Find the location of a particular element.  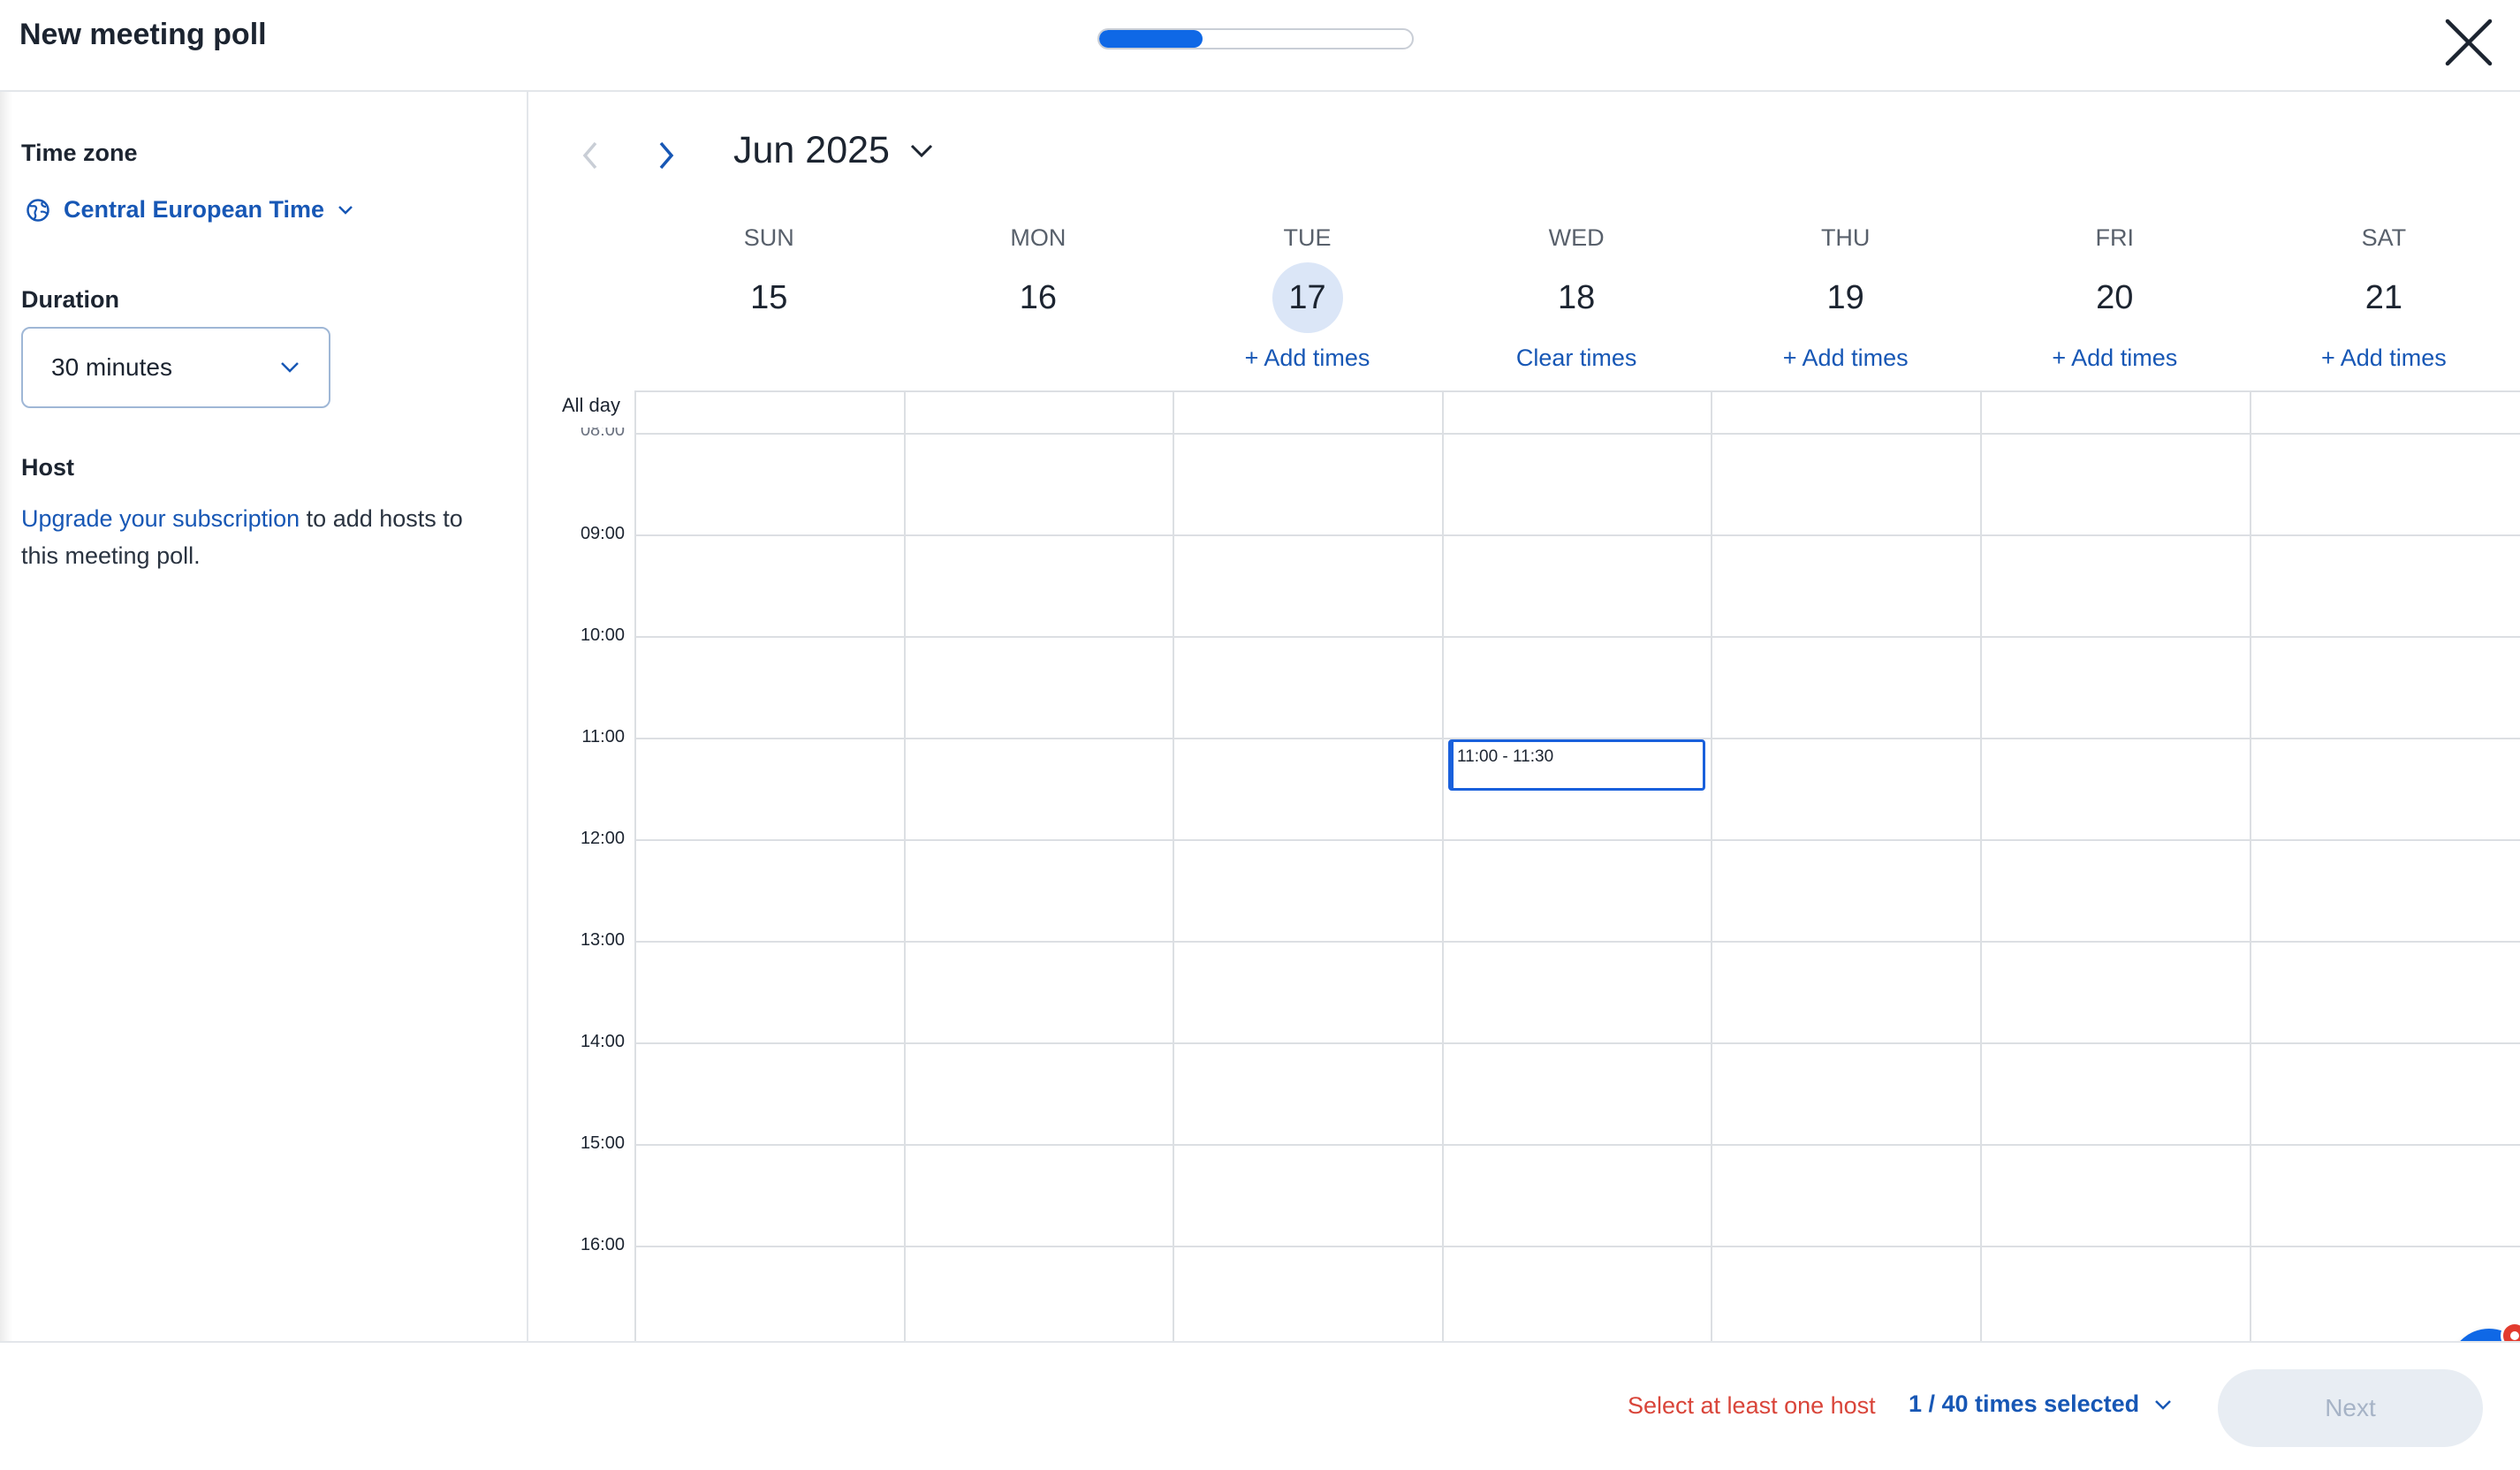

day-number: 15 is located at coordinates (769, 298).